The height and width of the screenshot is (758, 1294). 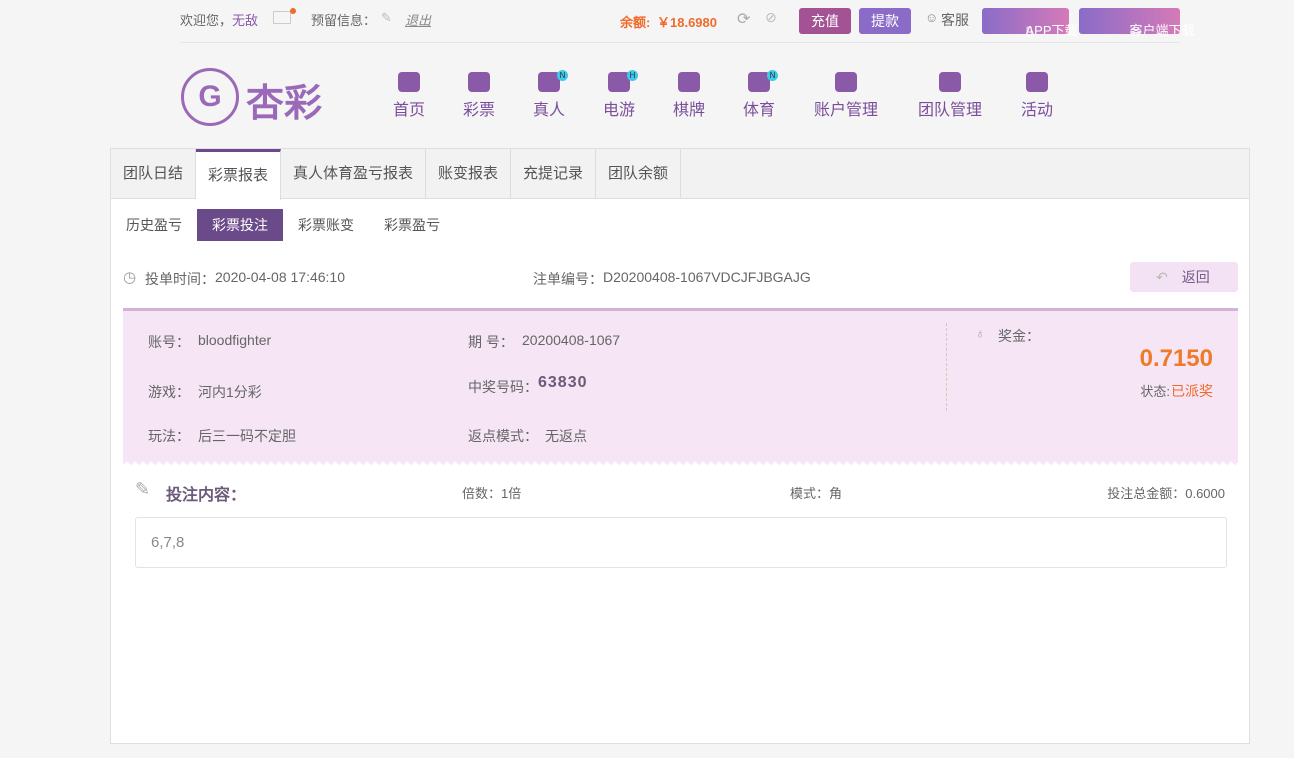 I want to click on team-icon, so click(x=950, y=82).